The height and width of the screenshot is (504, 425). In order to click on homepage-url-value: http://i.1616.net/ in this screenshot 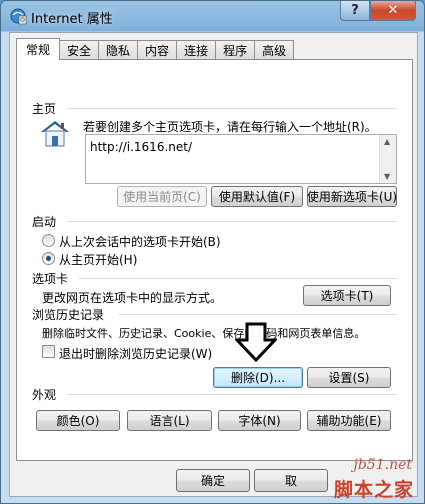, I will do `click(141, 147)`.